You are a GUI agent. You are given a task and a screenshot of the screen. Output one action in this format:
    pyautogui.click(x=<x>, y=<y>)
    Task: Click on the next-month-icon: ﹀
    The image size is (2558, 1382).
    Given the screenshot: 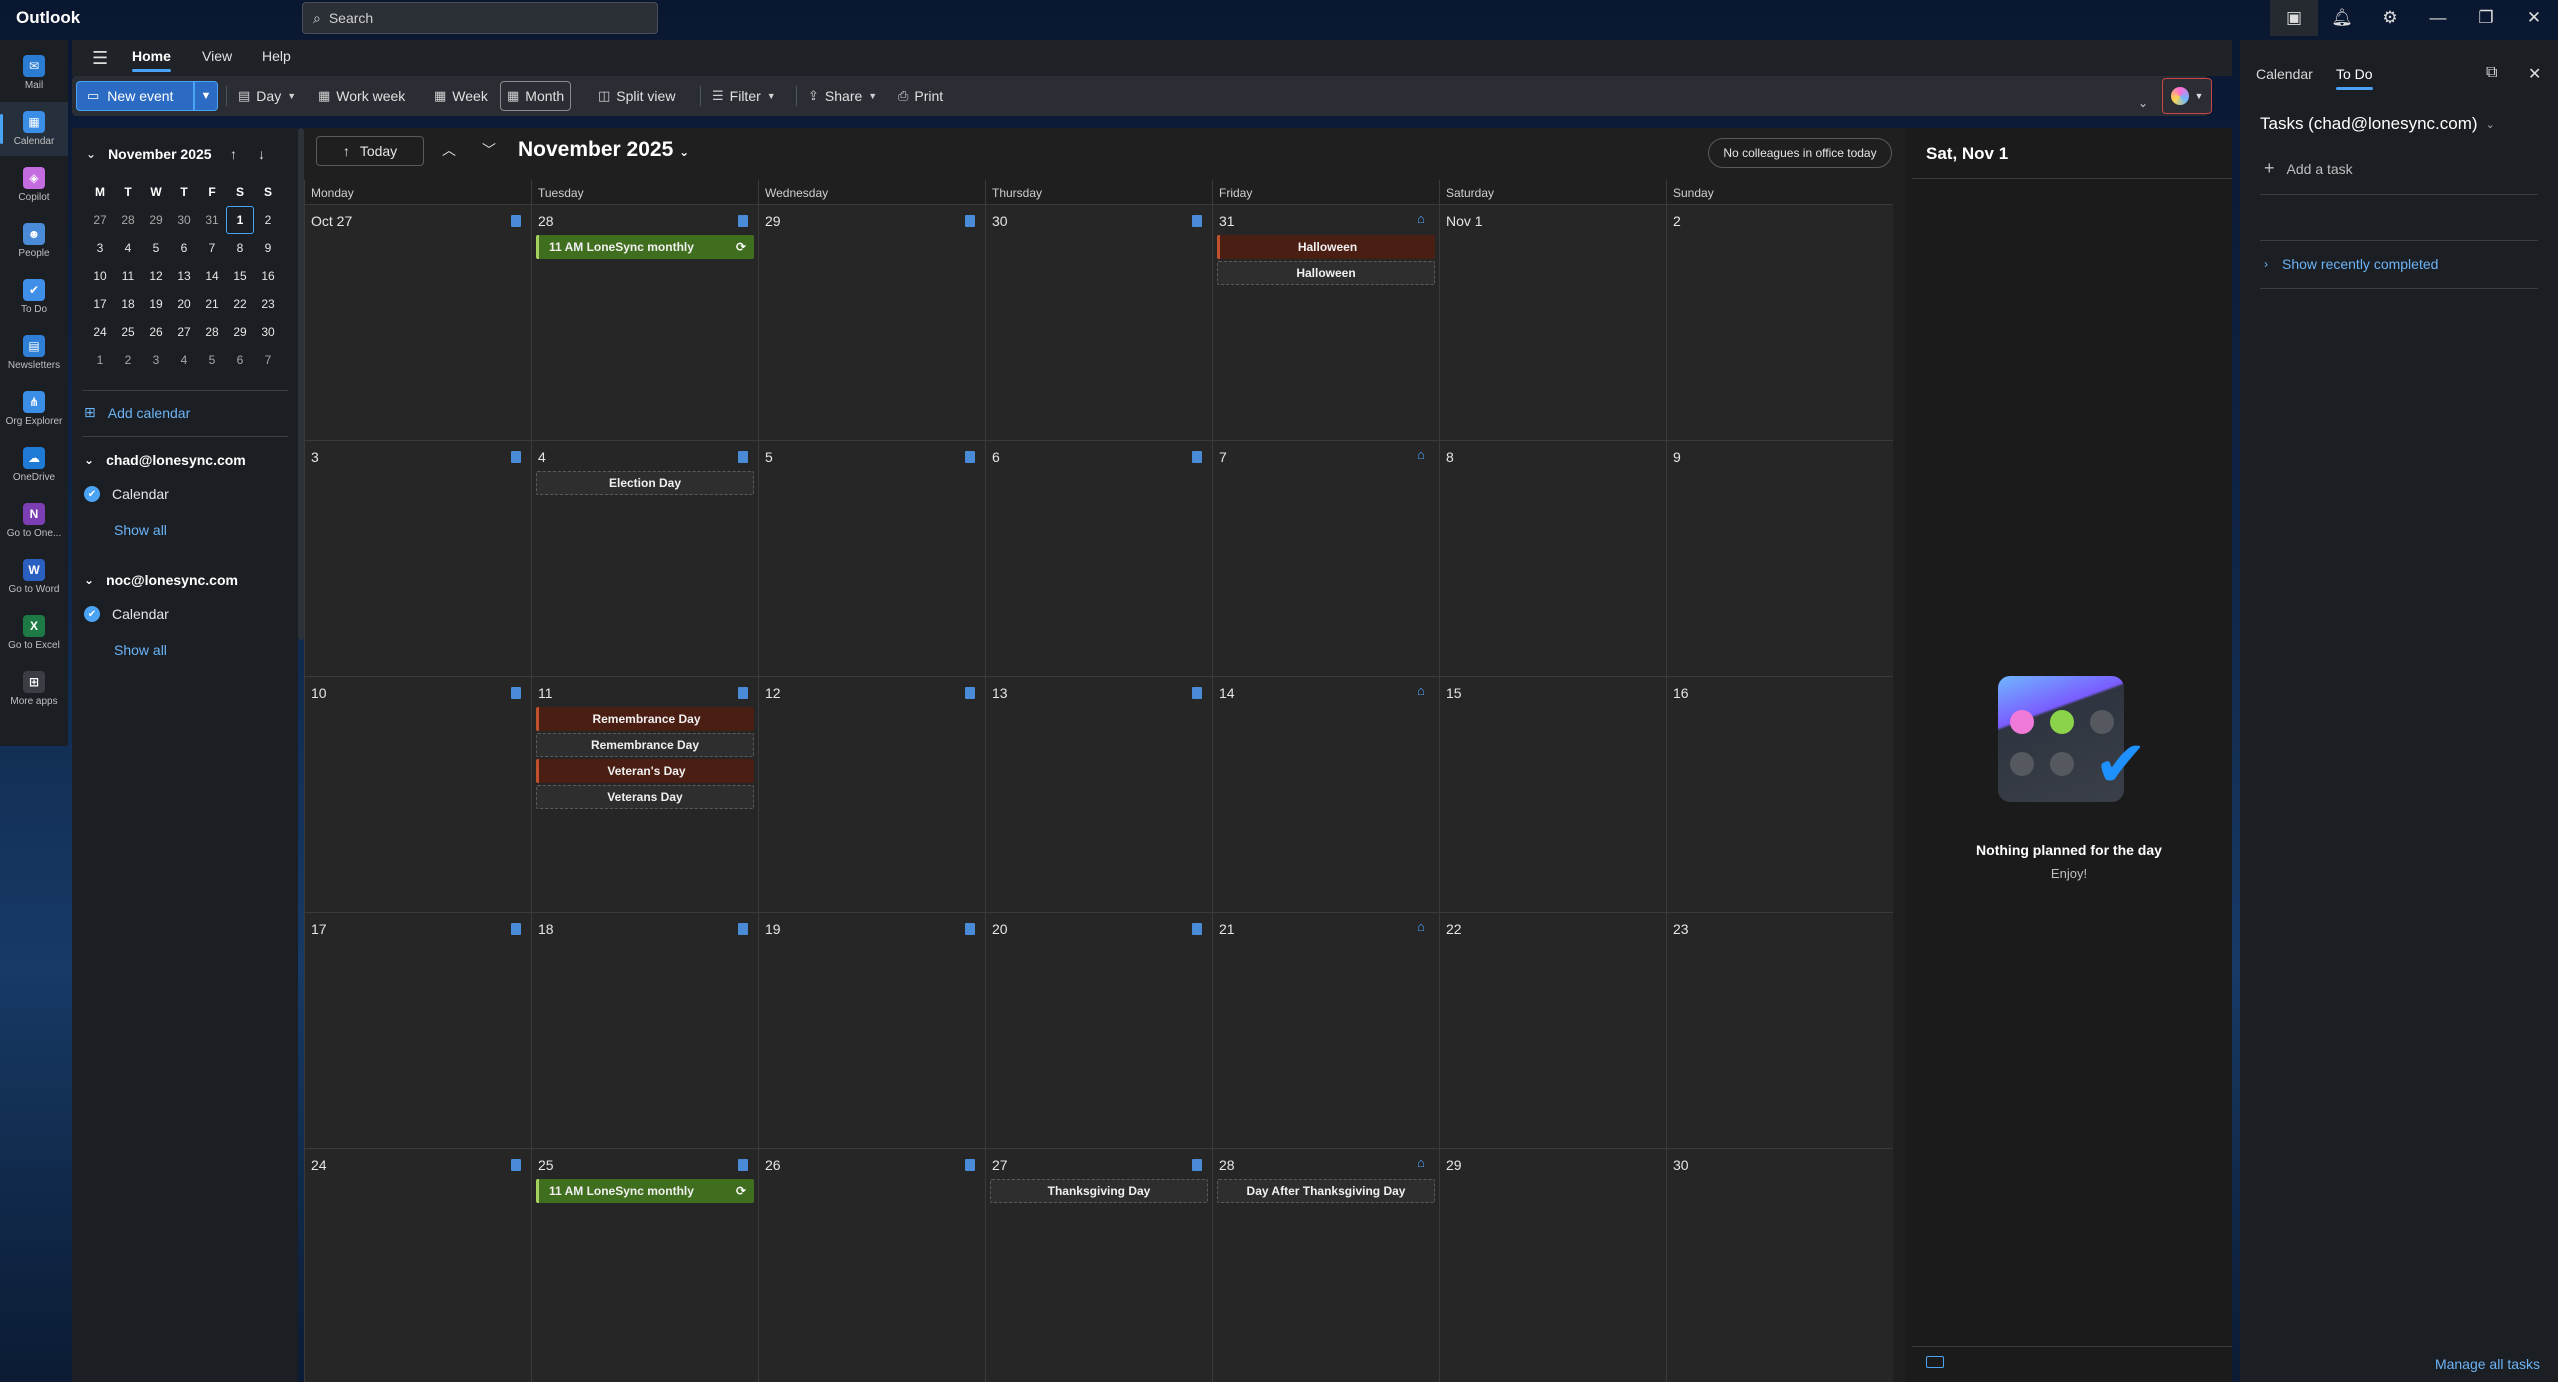 What is the action you would take?
    pyautogui.click(x=489, y=150)
    